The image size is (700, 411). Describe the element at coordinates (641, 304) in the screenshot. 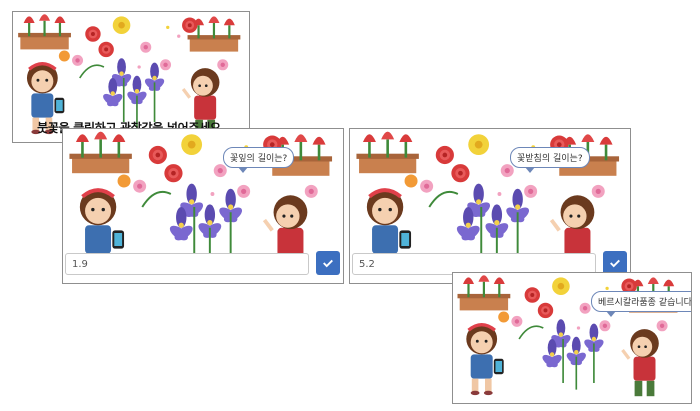

I see `speech-bubble: 베르시칼라품종 같습니다.` at that location.